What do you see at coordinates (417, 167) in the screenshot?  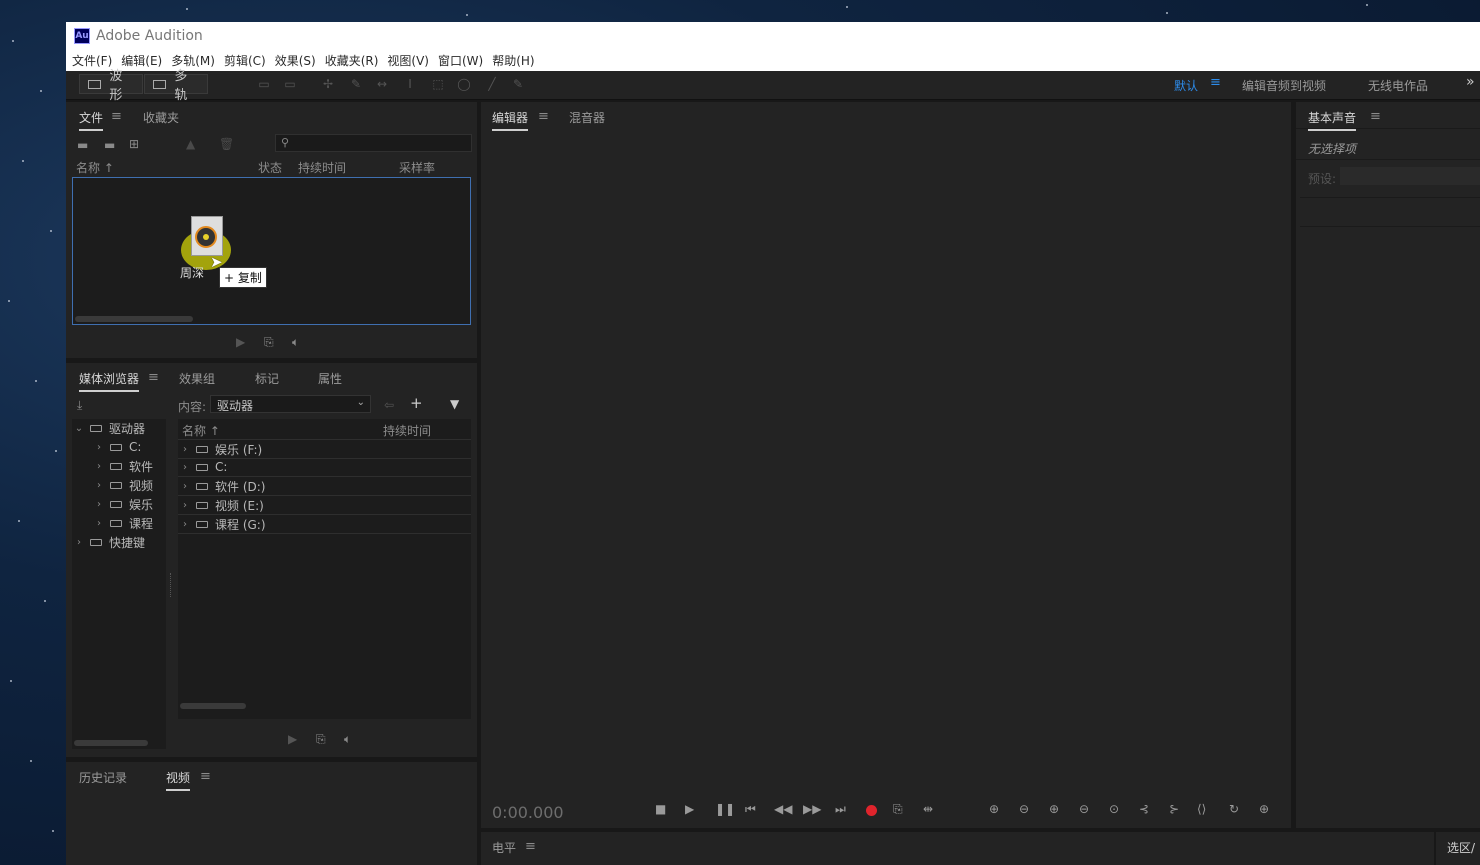 I see `column-sample-rate: 采样率` at bounding box center [417, 167].